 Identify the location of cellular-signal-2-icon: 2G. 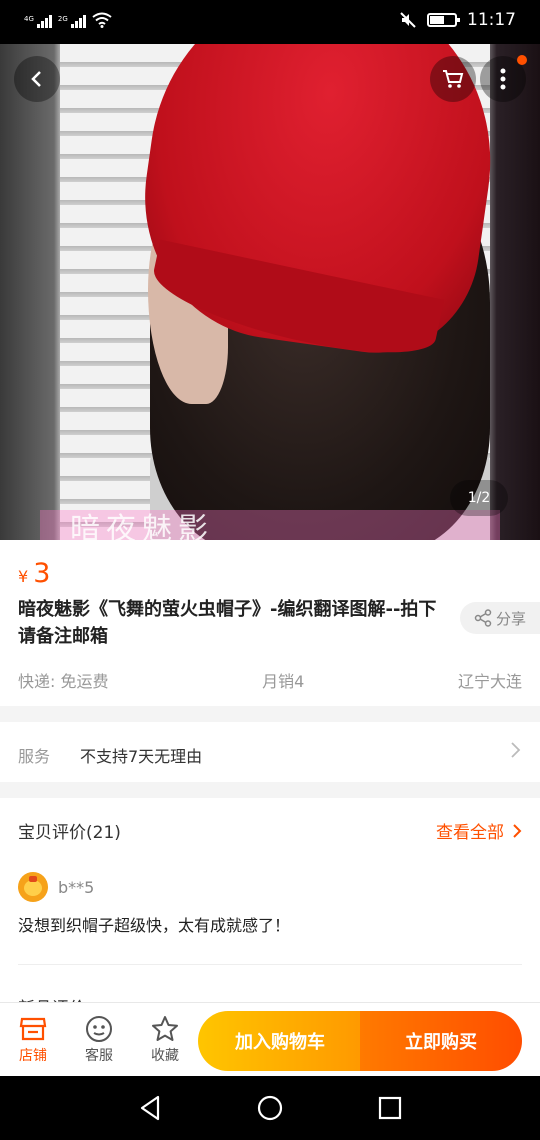
(72, 21).